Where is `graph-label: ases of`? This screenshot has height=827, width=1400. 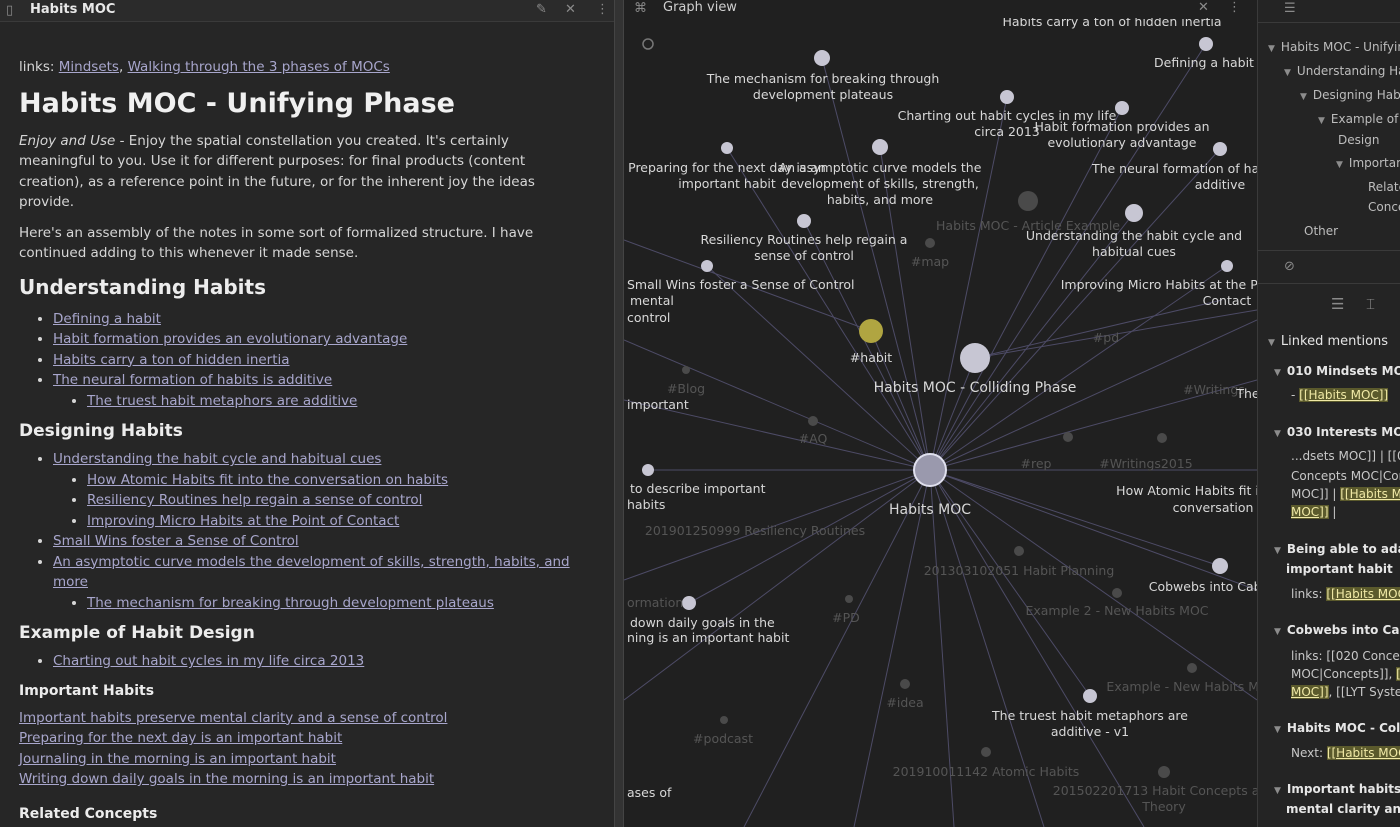 graph-label: ases of is located at coordinates (649, 792).